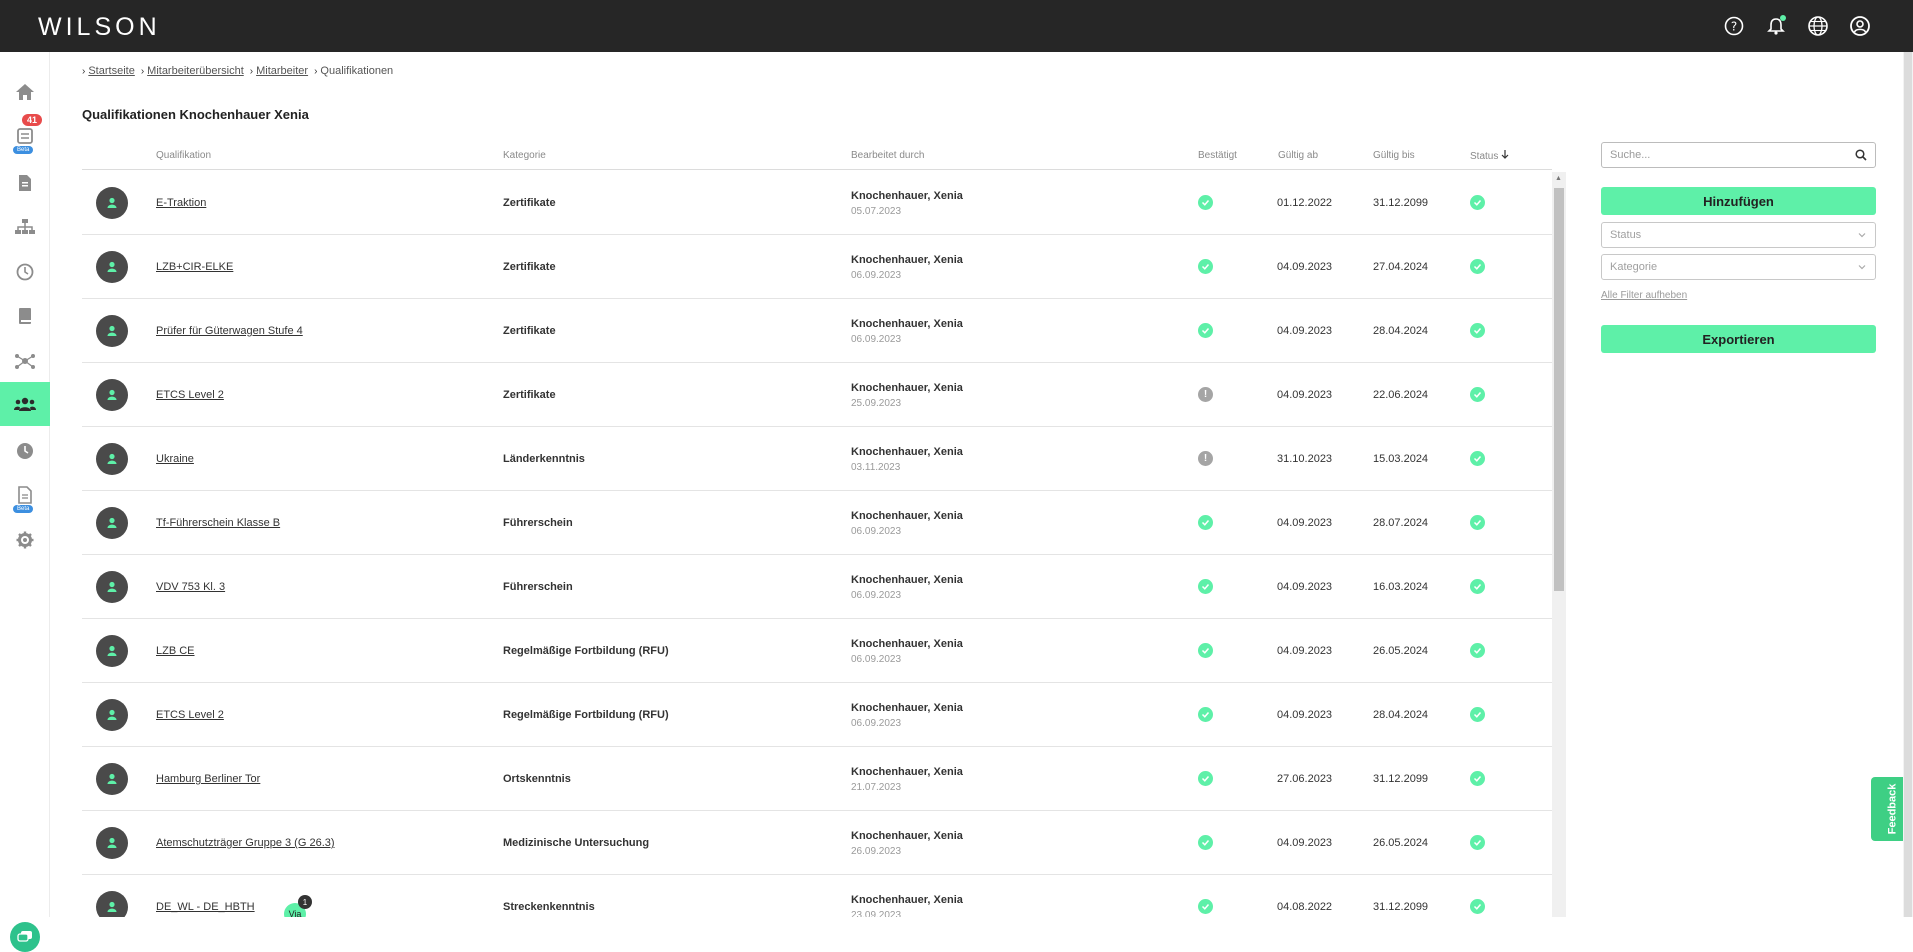 Image resolution: width=1913 pixels, height=952 pixels. Describe the element at coordinates (1401, 203) in the screenshot. I see `valid-until-cell: 31.12.2099` at that location.